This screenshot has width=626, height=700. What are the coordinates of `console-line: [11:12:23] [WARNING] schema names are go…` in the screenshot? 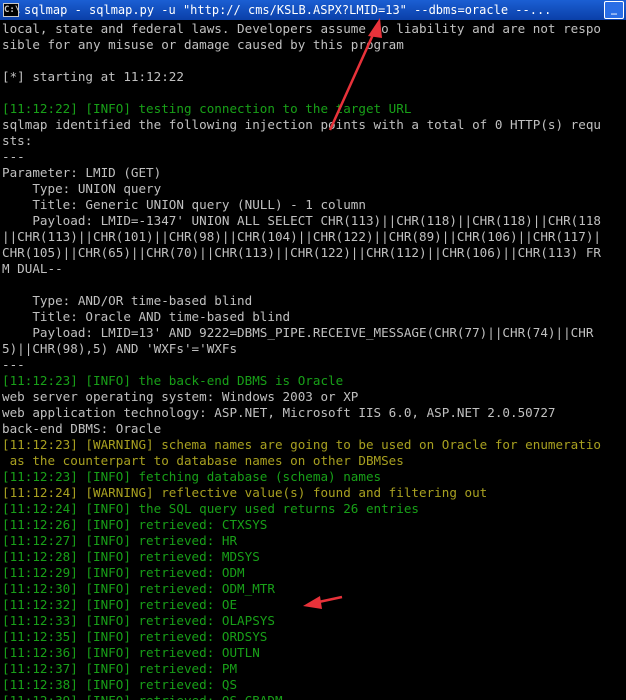 It's located at (301, 444).